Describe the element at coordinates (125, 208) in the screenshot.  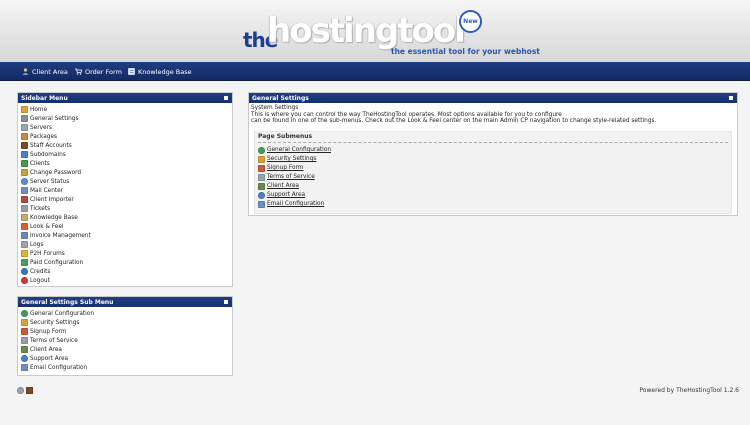
I see `sidebar-item-tickets: Tickets` at that location.